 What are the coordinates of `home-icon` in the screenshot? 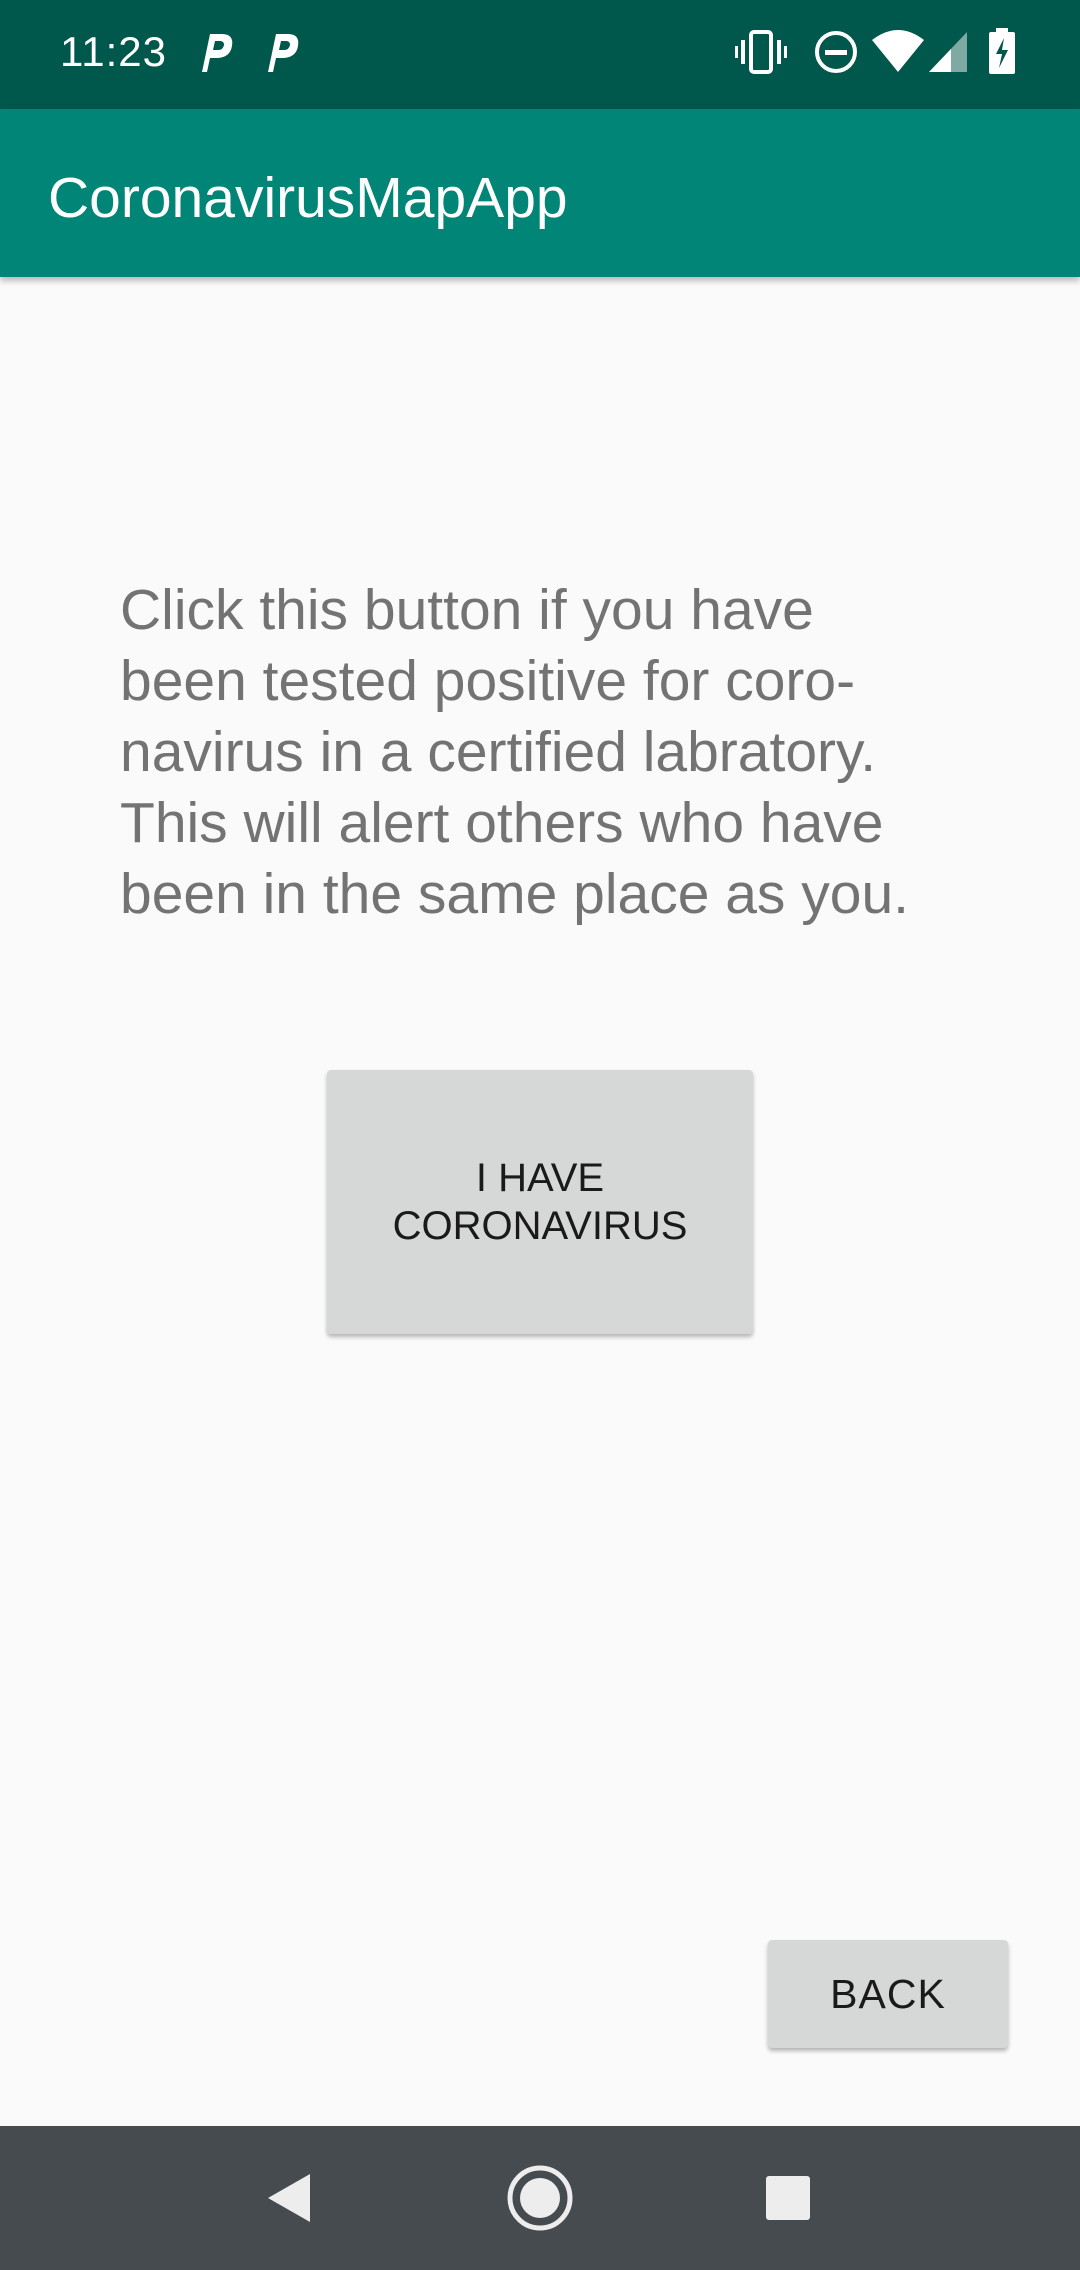 It's located at (540, 2198).